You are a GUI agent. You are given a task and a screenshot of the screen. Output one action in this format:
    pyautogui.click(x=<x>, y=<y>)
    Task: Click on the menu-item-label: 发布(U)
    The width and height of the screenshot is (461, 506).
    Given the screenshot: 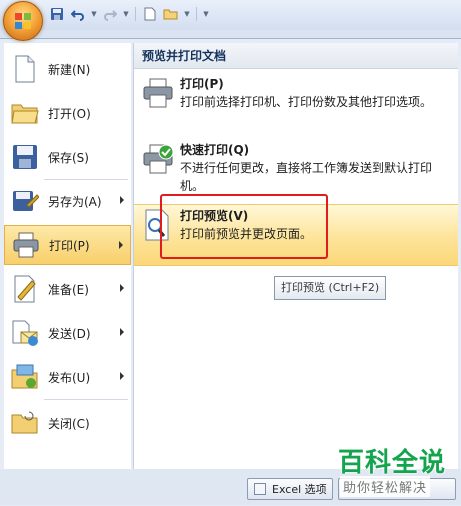 What is the action you would take?
    pyautogui.click(x=69, y=377)
    